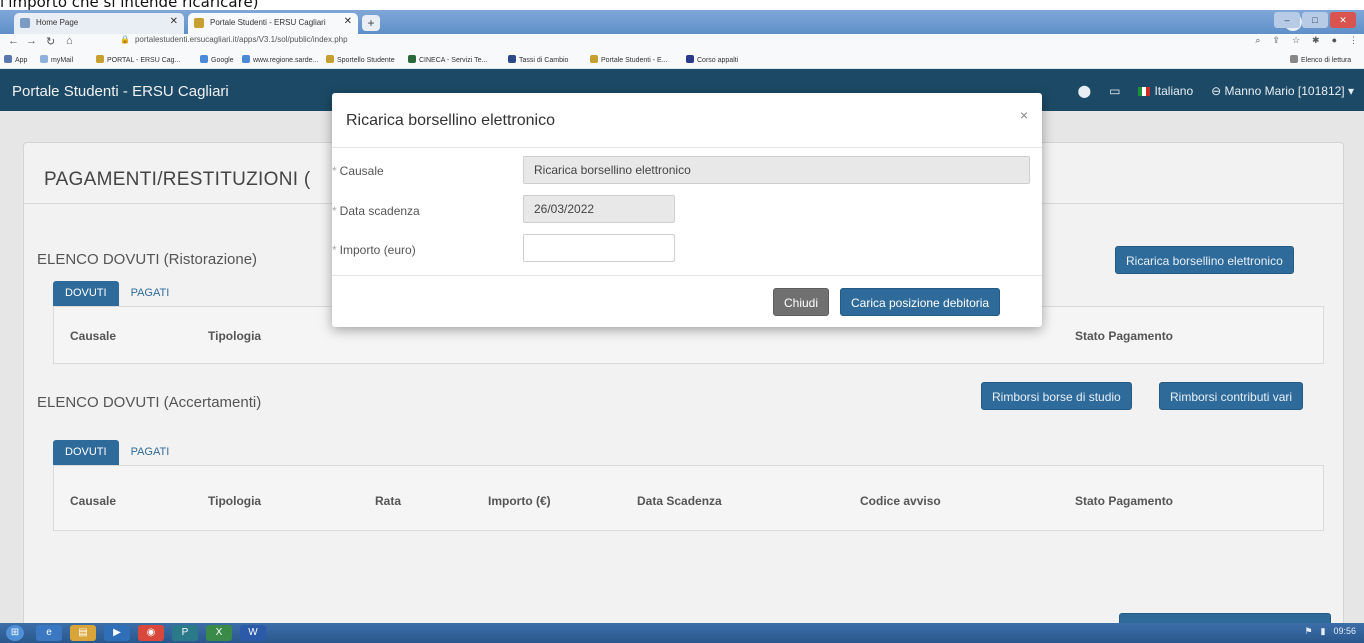  Describe the element at coordinates (1334, 40) in the screenshot. I see `account-icon: ●` at that location.